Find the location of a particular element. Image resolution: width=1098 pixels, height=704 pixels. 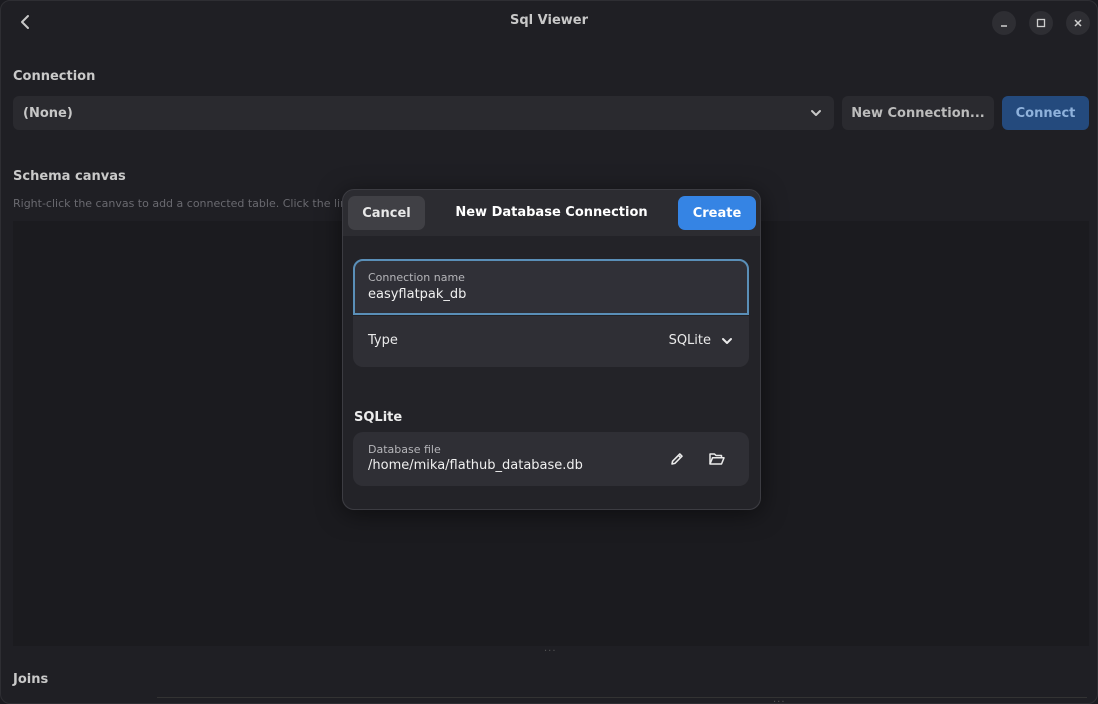

dialog-header: Cancel New Database Connection Create is located at coordinates (551, 213).